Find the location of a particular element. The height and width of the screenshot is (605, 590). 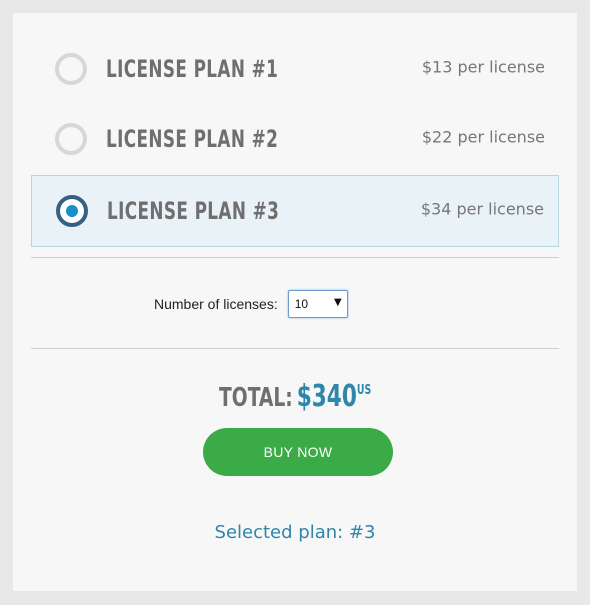

plan-option-3: LICENSE PLAN #3 $34 per license is located at coordinates (295, 211).